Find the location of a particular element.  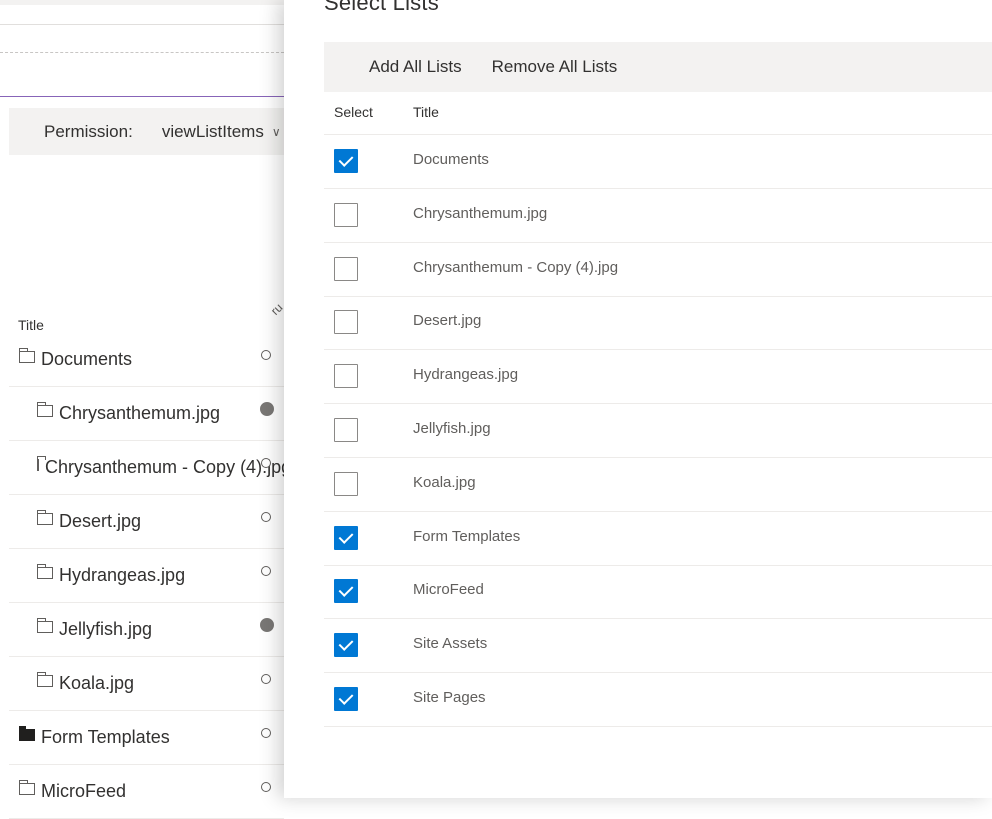

table-row: Form Templates is located at coordinates (146, 738).